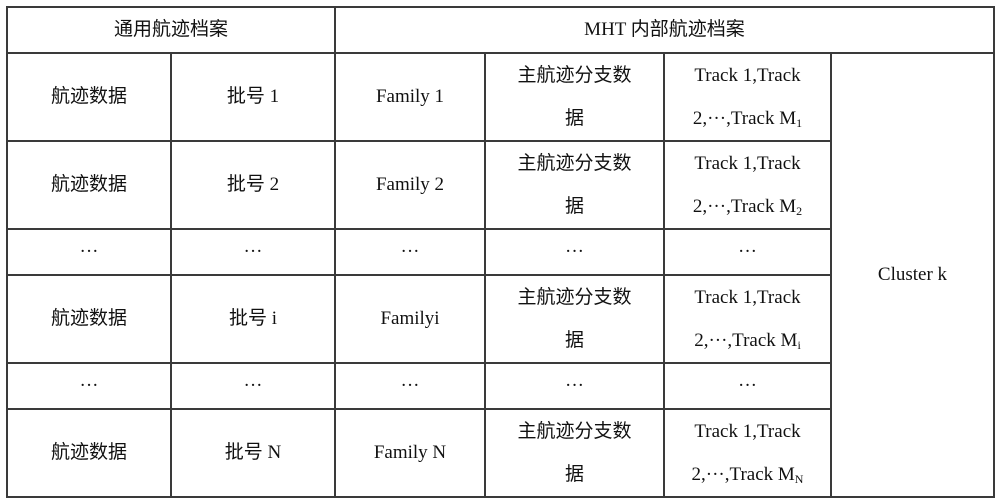 The image size is (1000, 504). I want to click on header-general-archive: 通用航迹档案, so click(171, 30).